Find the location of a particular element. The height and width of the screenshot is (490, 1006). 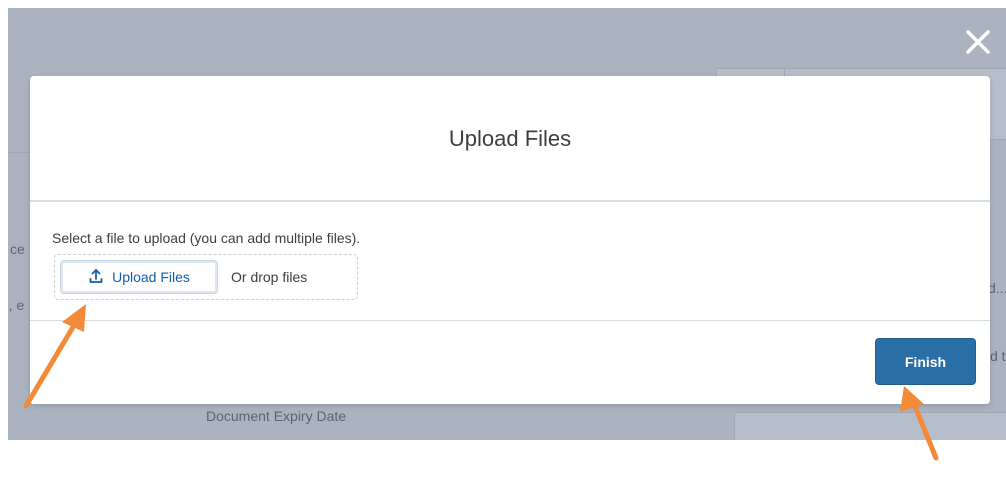

modal-title: Upload Files is located at coordinates (510, 138).